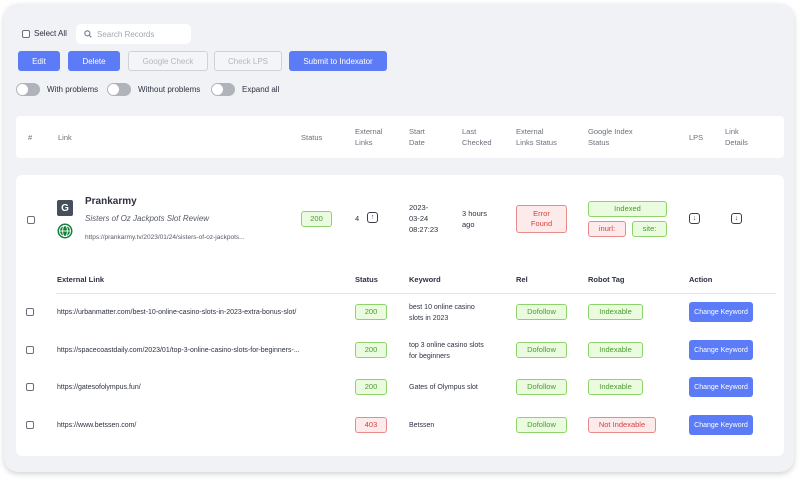 This screenshot has height=480, width=800. Describe the element at coordinates (81, 279) in the screenshot. I see `sub-col-external-link: External Link` at that location.